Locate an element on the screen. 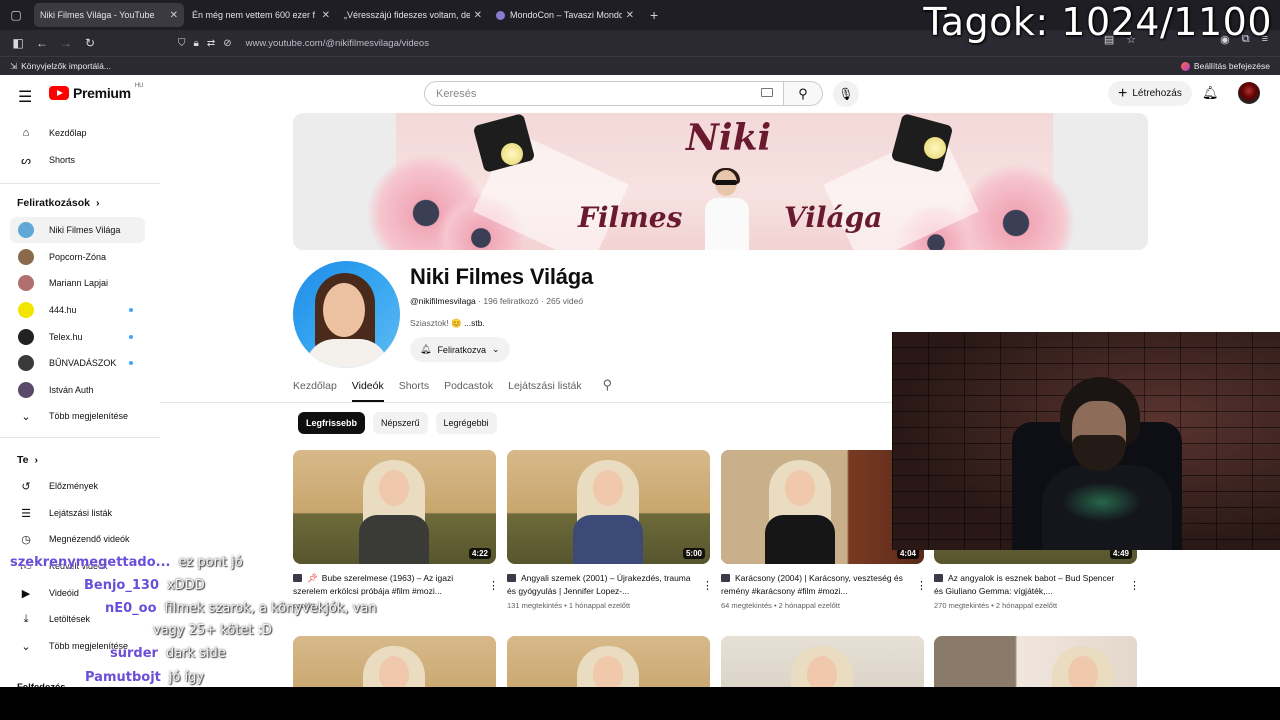 Image resolution: width=1280 pixels, height=720 pixels. thumbnail-person is located at coordinates (608, 512).